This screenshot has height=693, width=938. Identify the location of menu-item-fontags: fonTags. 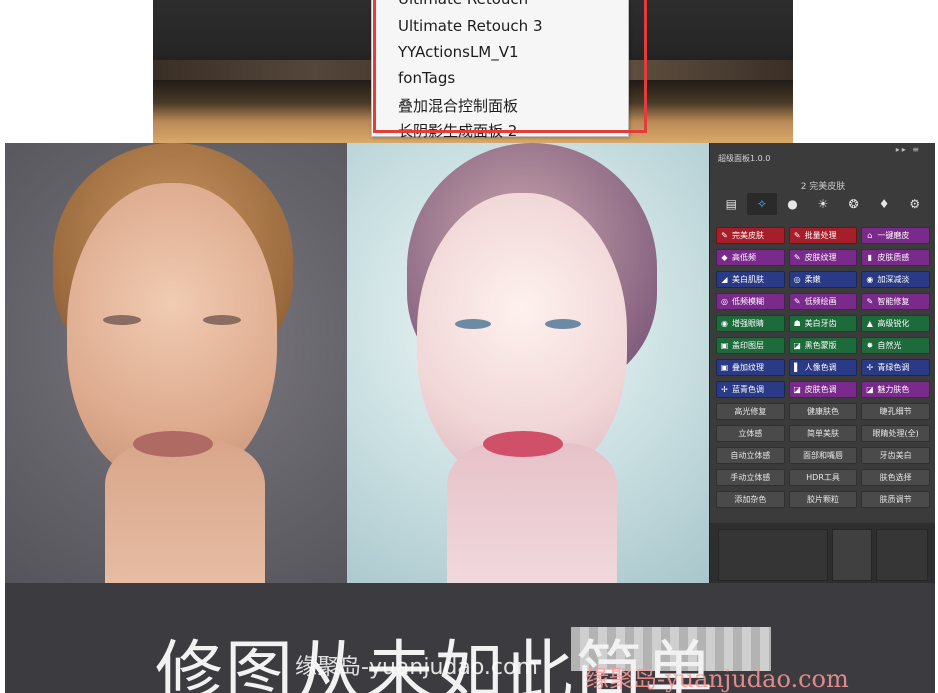
(426, 78).